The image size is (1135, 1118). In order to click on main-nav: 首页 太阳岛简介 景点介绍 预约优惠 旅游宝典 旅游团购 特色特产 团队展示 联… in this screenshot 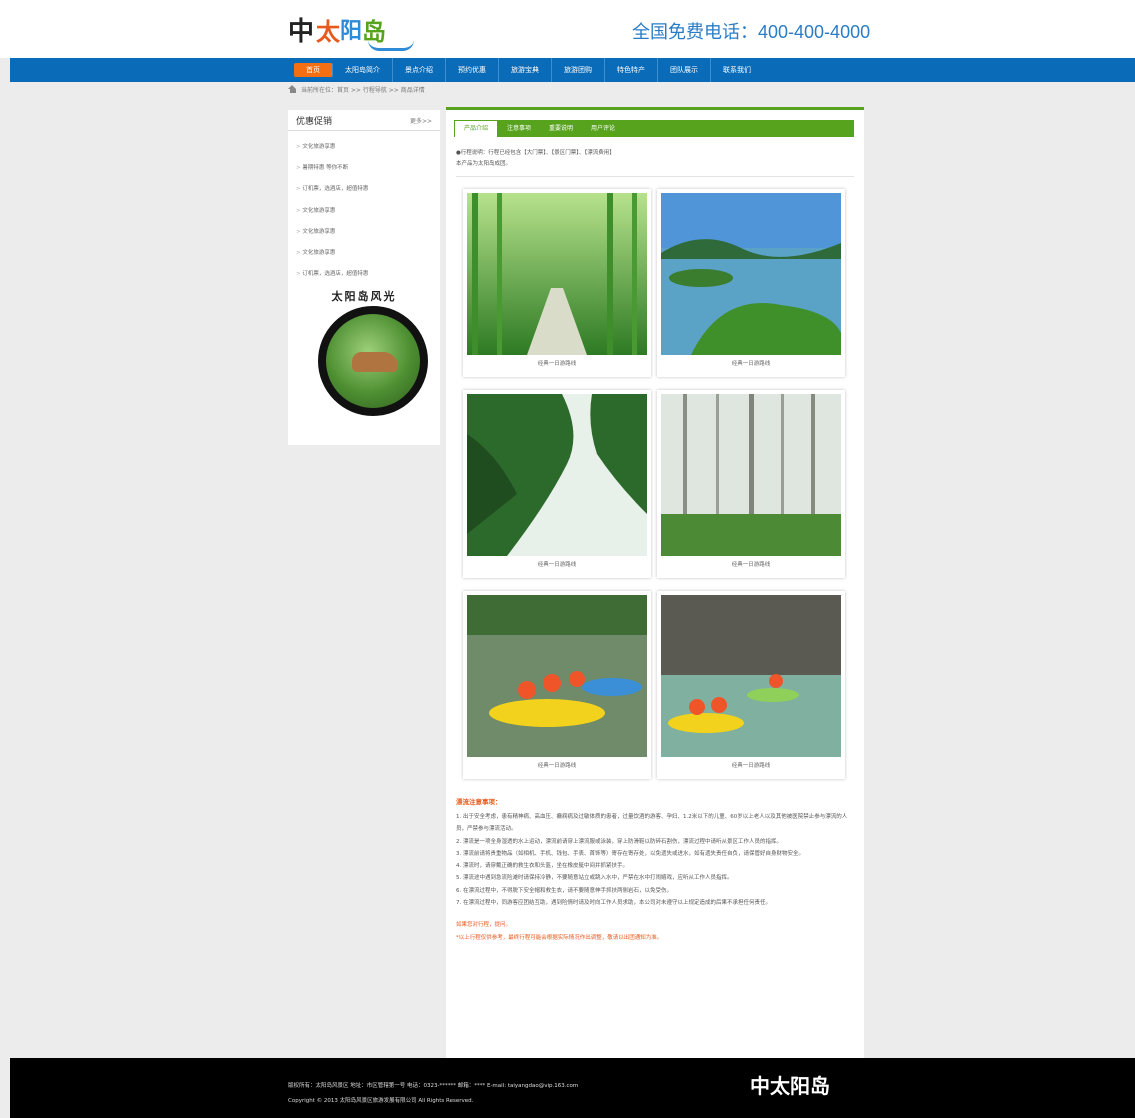, I will do `click(572, 70)`.